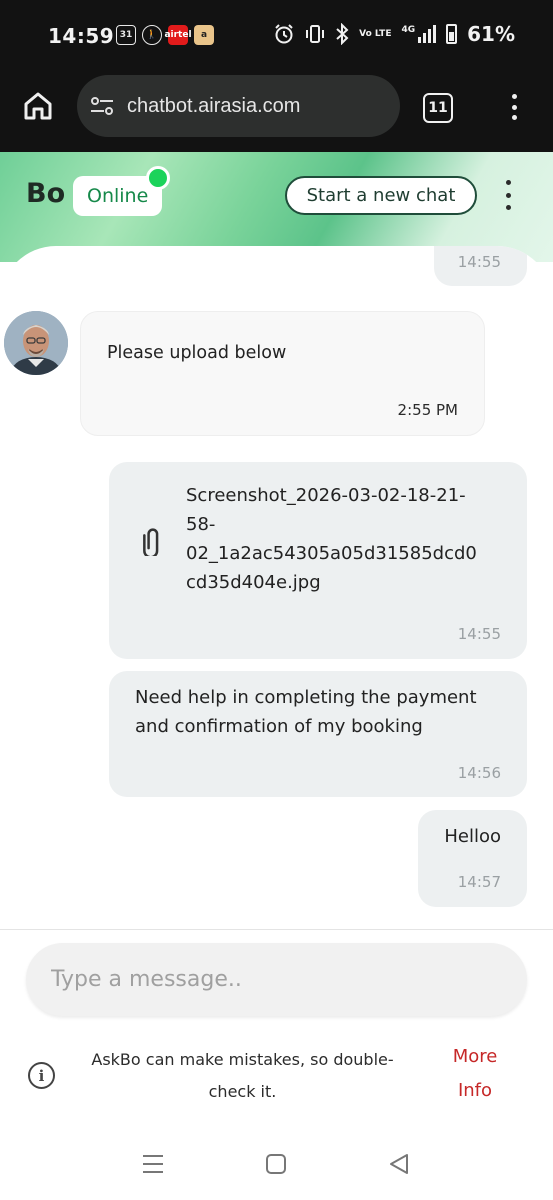  What do you see at coordinates (201, 524) in the screenshot?
I see `file-name-line: 58-` at bounding box center [201, 524].